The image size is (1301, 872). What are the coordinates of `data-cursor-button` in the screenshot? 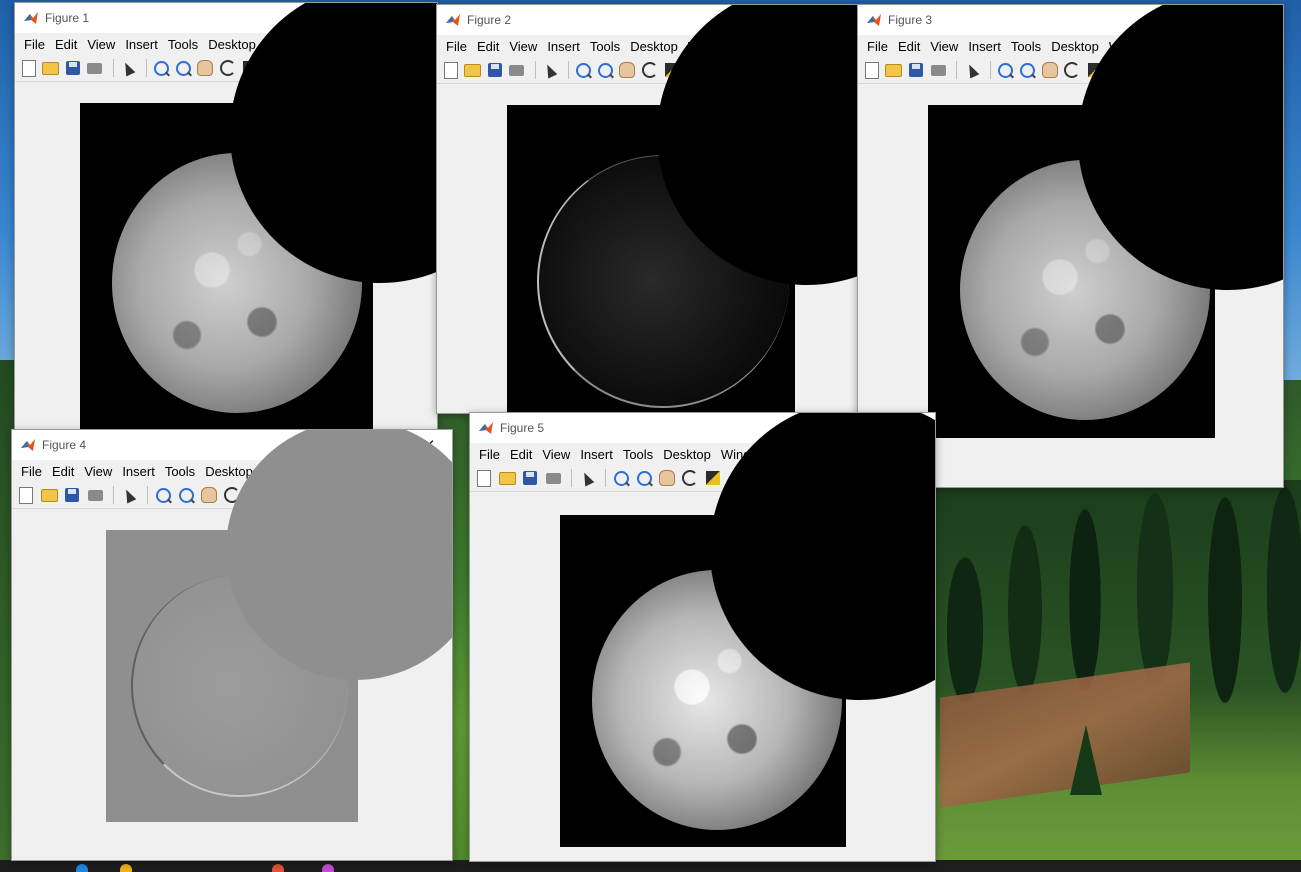 It's located at (713, 478).